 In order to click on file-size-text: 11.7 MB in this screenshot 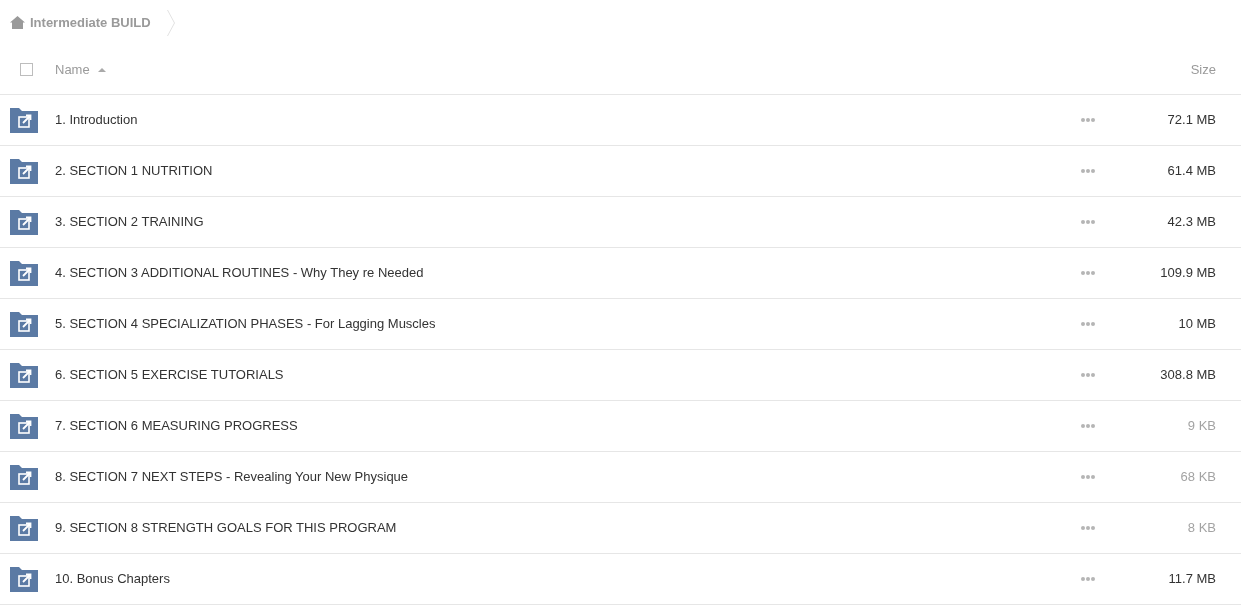, I will do `click(1192, 579)`.